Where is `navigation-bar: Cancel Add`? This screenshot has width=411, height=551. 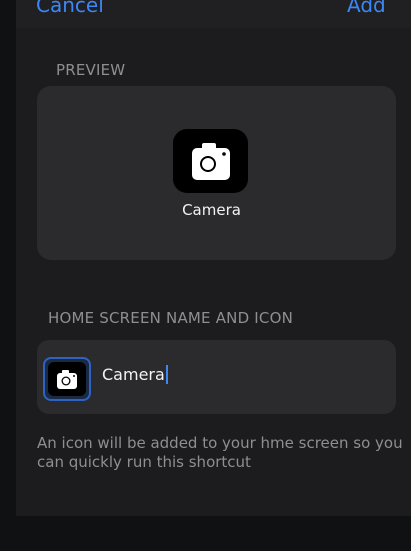 navigation-bar: Cancel Add is located at coordinates (213, 14).